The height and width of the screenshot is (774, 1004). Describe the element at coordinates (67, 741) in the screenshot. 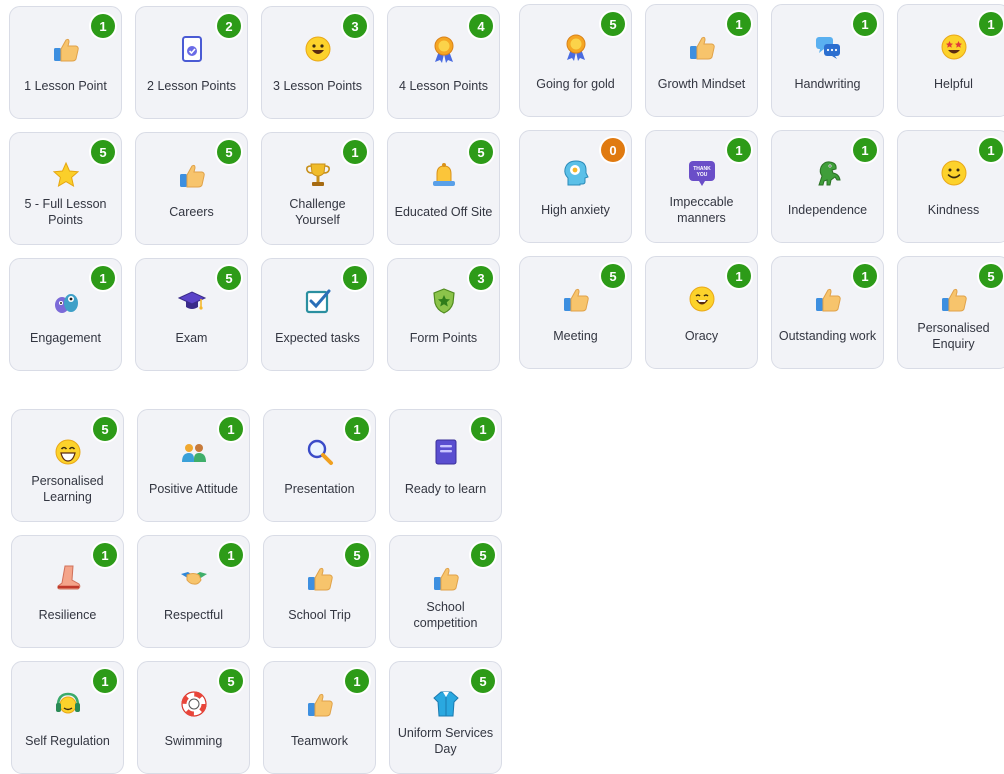

I see `skill-label: Self Regulation` at that location.